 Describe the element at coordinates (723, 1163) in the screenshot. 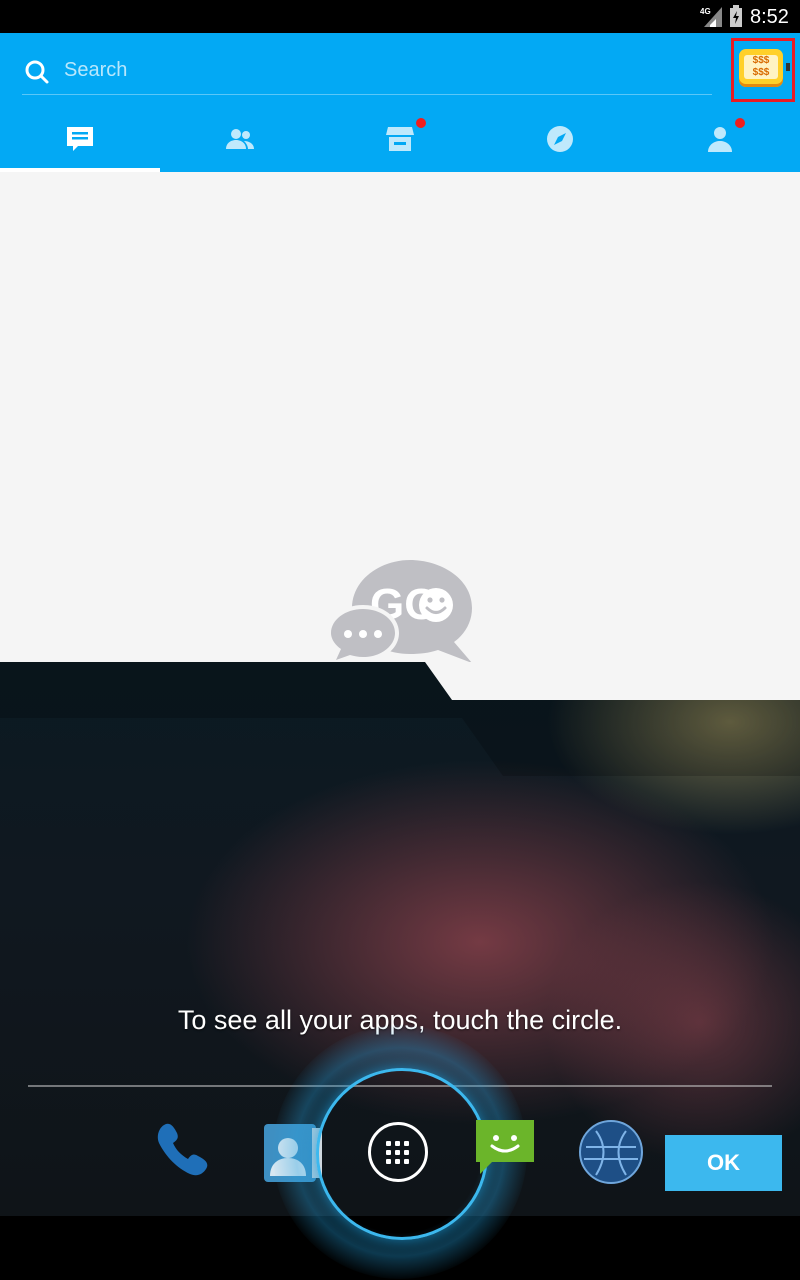

I see `ok-button: OK` at that location.